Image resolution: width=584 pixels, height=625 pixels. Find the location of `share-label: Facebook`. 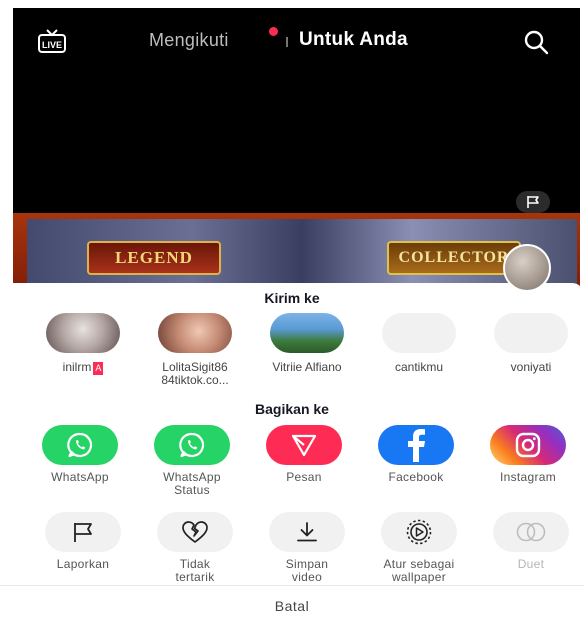

share-label: Facebook is located at coordinates (416, 477).